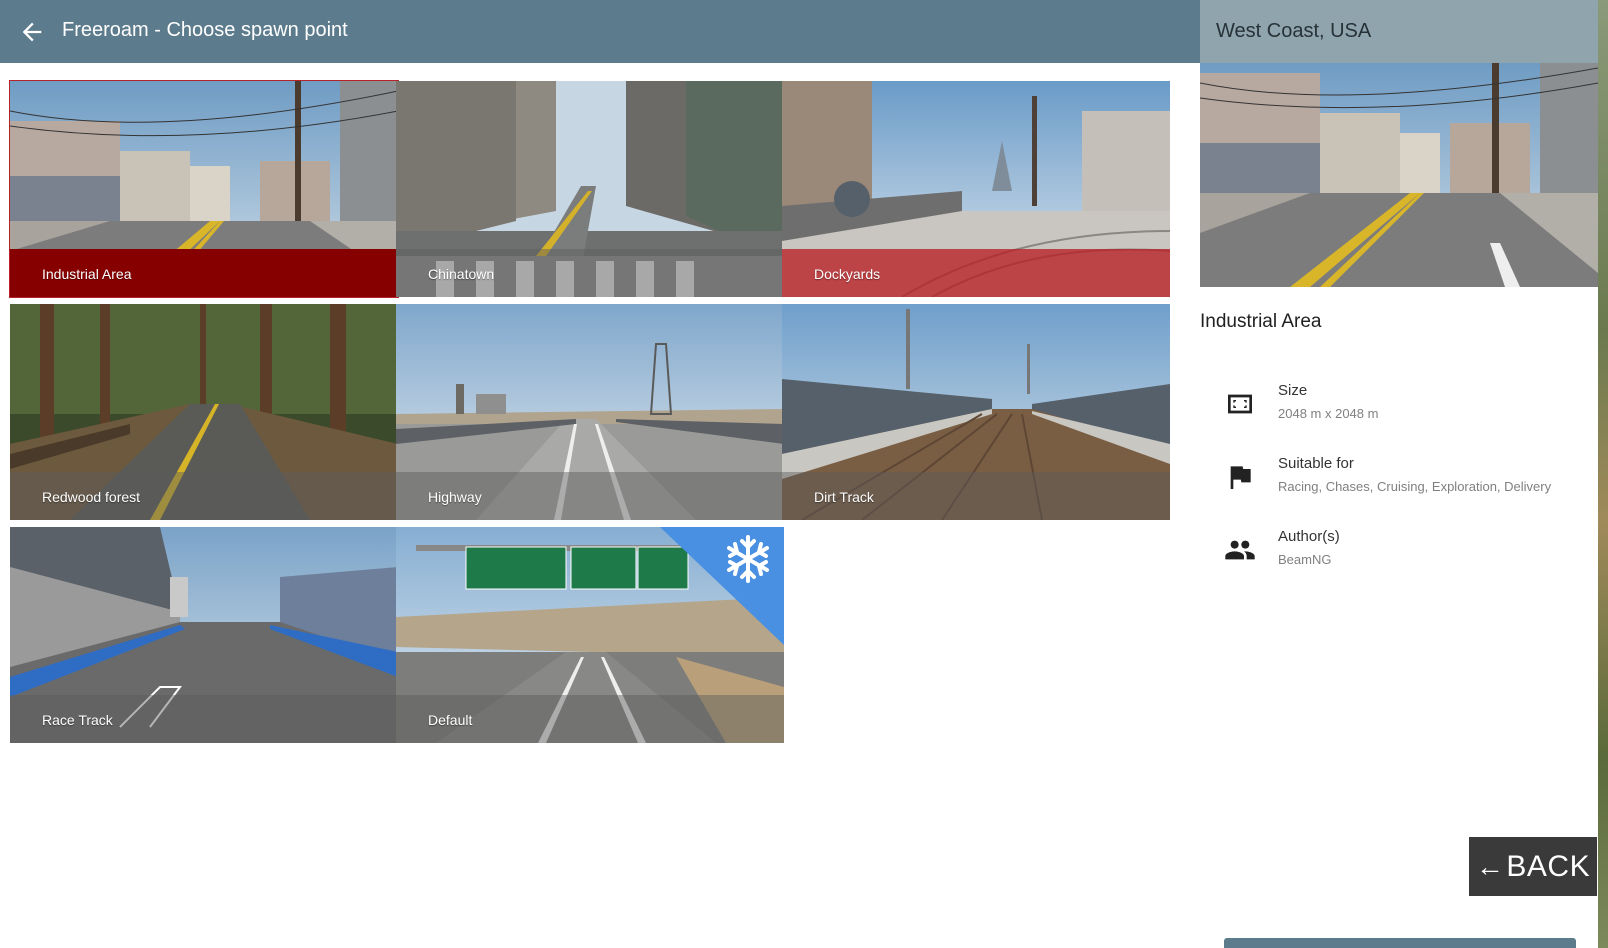 This screenshot has height=948, width=1608. Describe the element at coordinates (87, 274) in the screenshot. I see `tile-label: Industrial Area` at that location.